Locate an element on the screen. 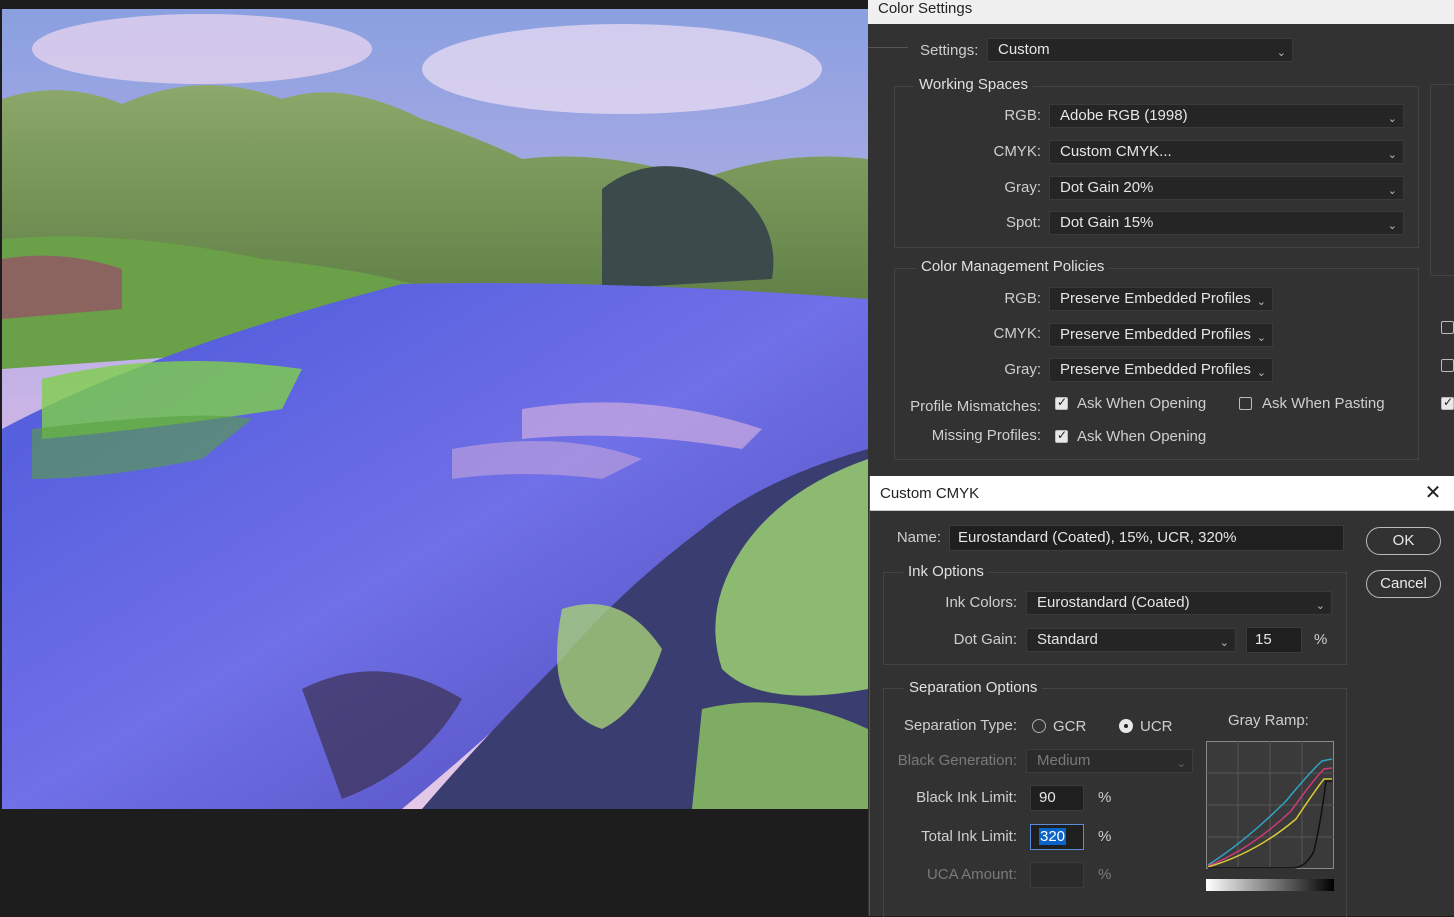  cancel-button: Cancel is located at coordinates (1403, 584).